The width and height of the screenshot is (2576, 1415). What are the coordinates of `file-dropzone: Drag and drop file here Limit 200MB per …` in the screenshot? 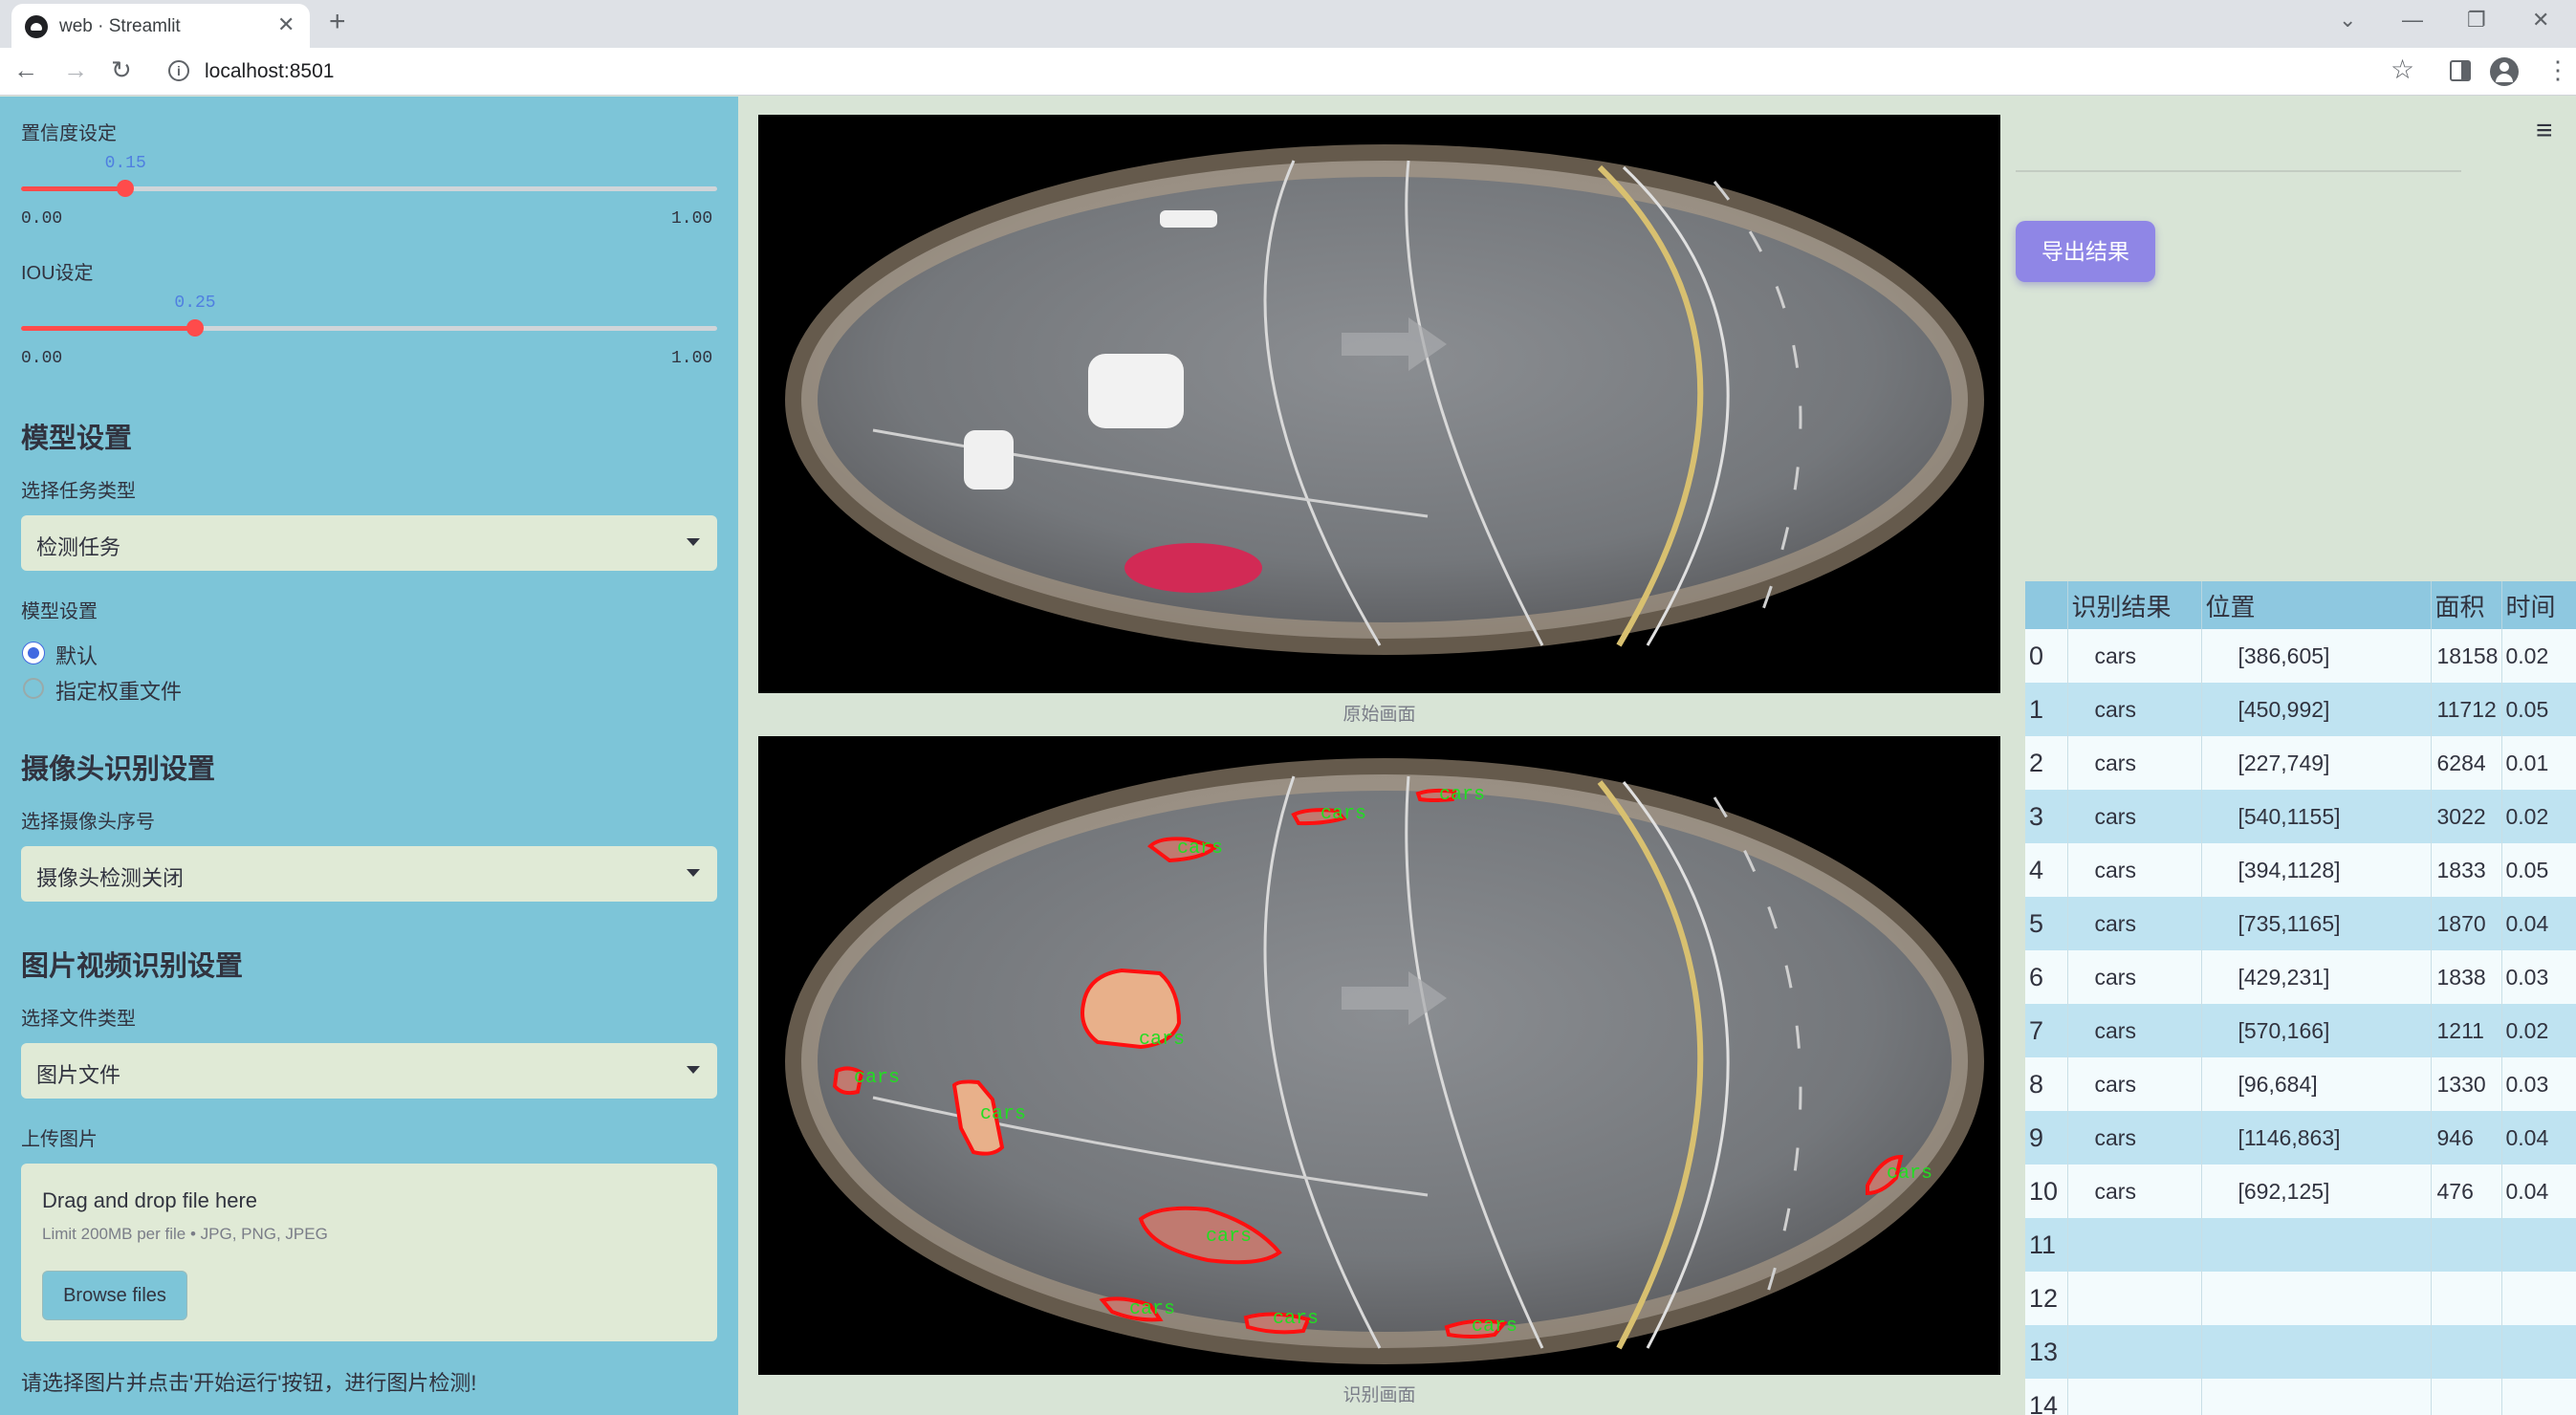 It's located at (369, 1253).